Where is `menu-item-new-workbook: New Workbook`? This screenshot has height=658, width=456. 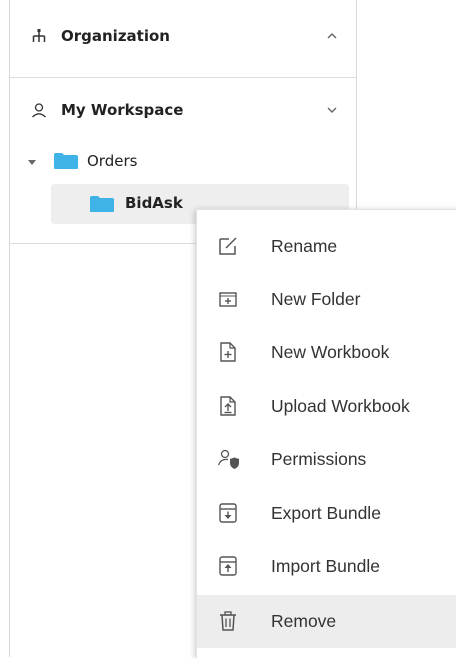 menu-item-new-workbook: New Workbook is located at coordinates (326, 352).